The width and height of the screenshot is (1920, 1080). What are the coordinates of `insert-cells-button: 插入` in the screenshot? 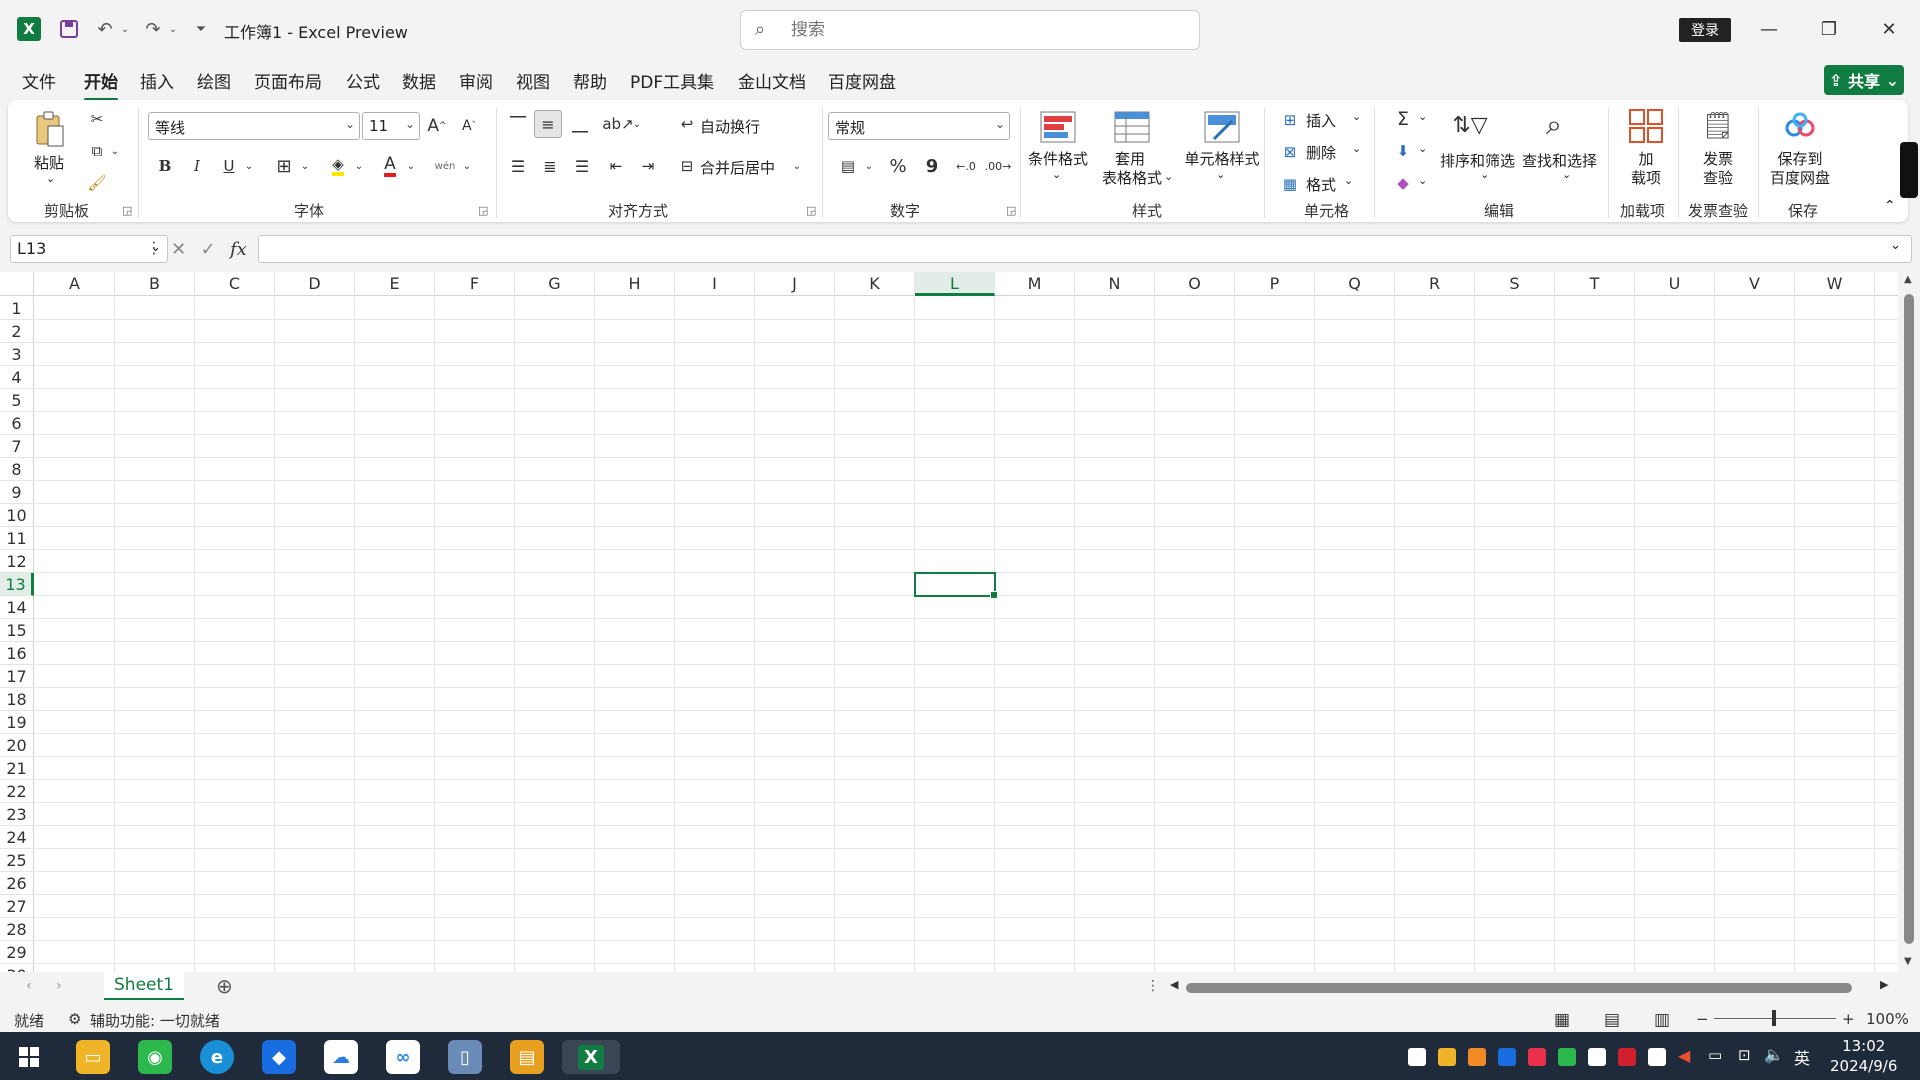 It's located at (1321, 120).